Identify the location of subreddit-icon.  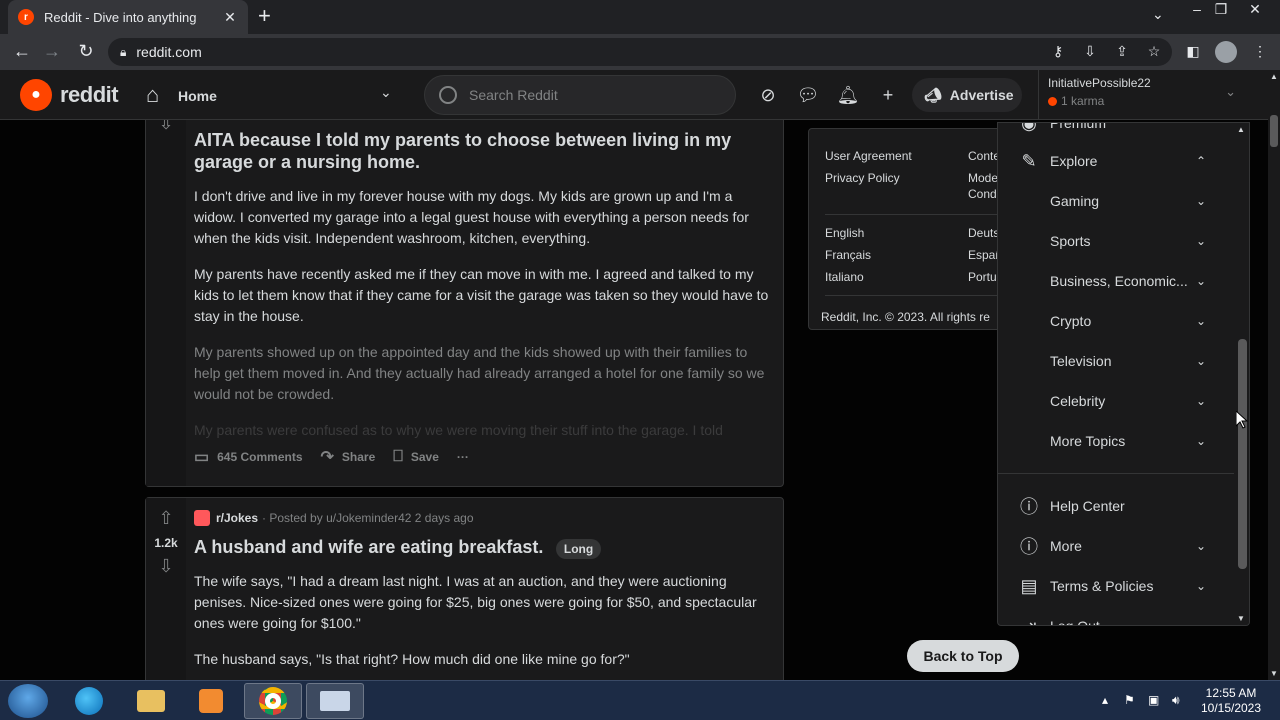
(202, 518).